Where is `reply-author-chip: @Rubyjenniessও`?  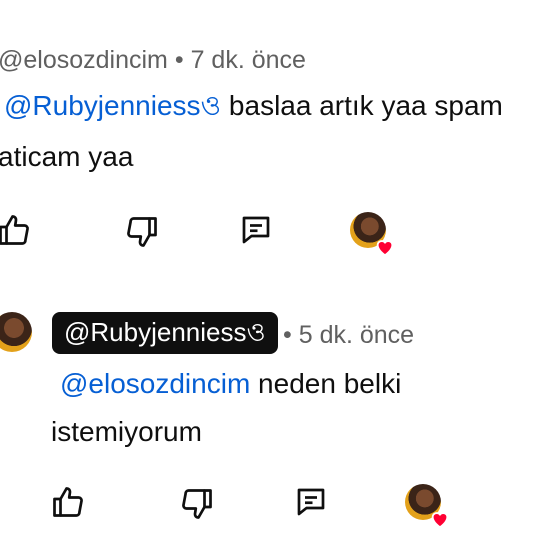
reply-author-chip: @Rubyjenniessও is located at coordinates (165, 333).